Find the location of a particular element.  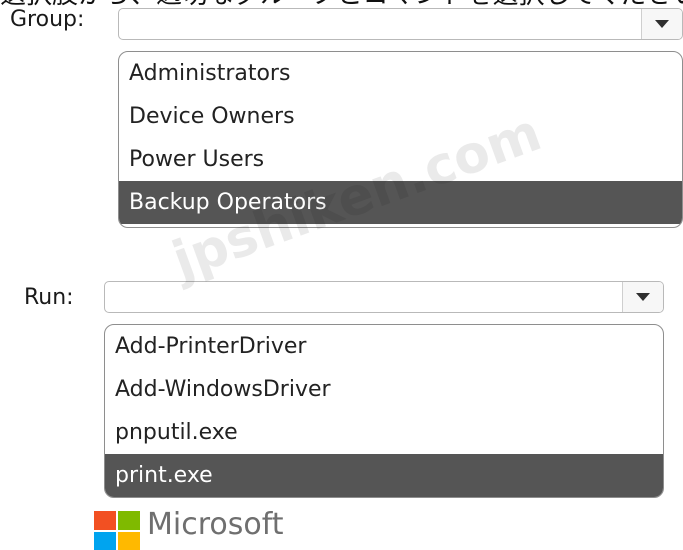

microsoft-logo-icon is located at coordinates (117, 530).